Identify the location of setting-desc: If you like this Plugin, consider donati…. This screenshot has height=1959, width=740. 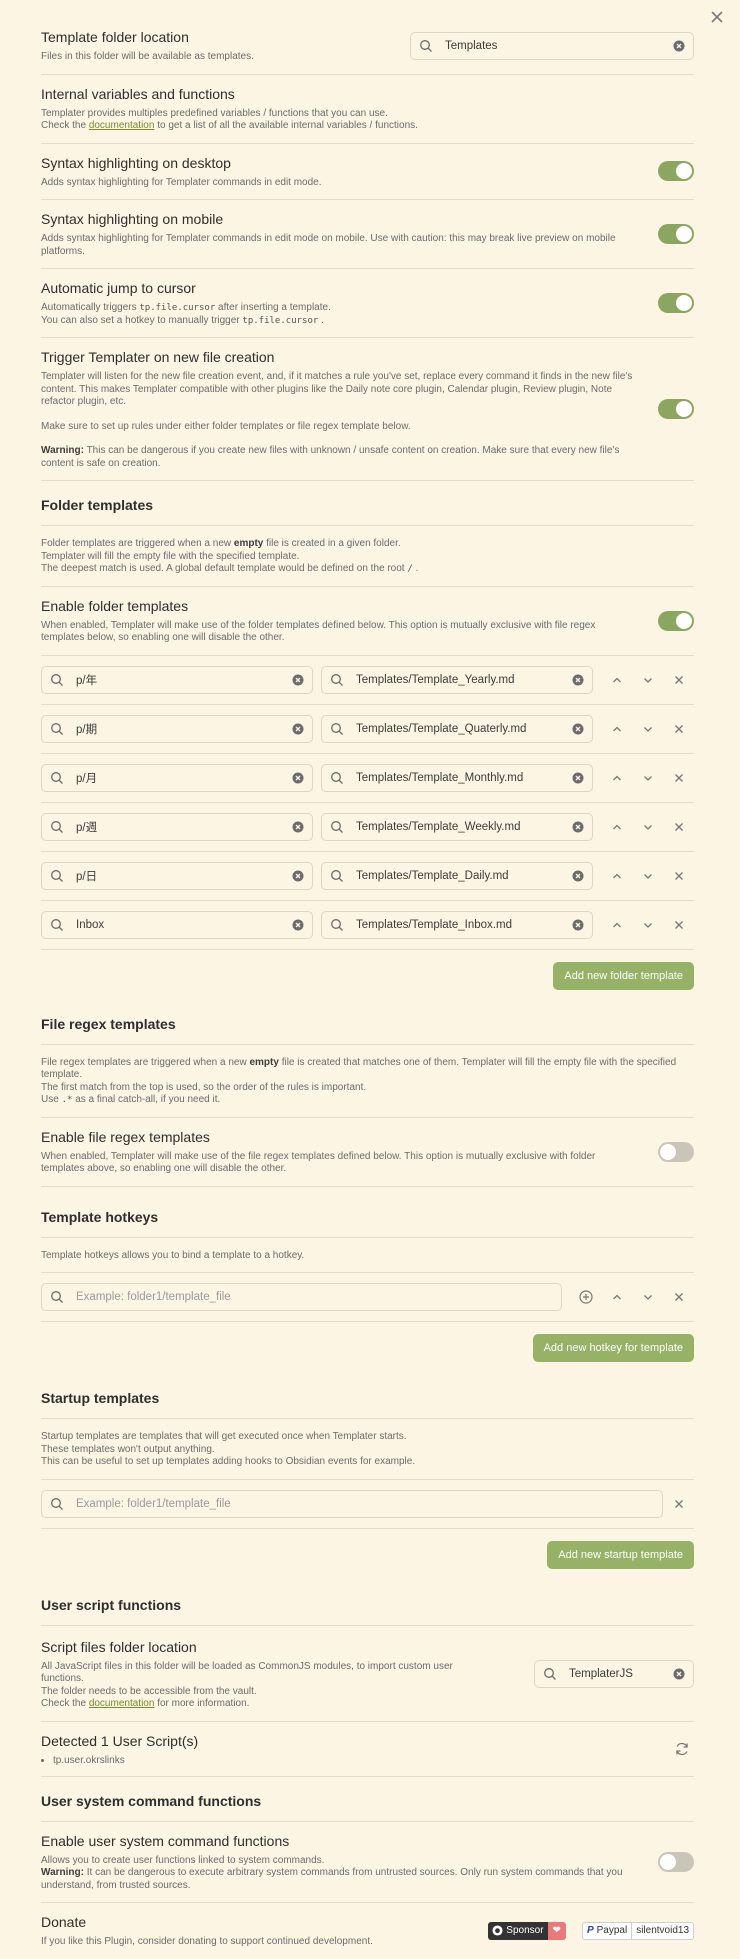
(207, 1941).